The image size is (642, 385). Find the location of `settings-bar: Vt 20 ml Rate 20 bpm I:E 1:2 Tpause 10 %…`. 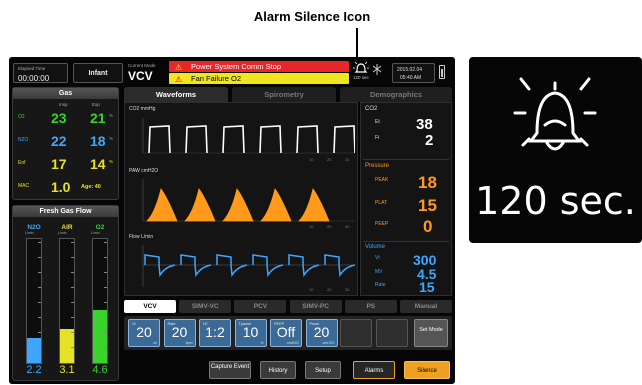

settings-bar: Vt 20 ml Rate 20 bpm I:E 1:2 Tpause 10 %… is located at coordinates (288, 333).